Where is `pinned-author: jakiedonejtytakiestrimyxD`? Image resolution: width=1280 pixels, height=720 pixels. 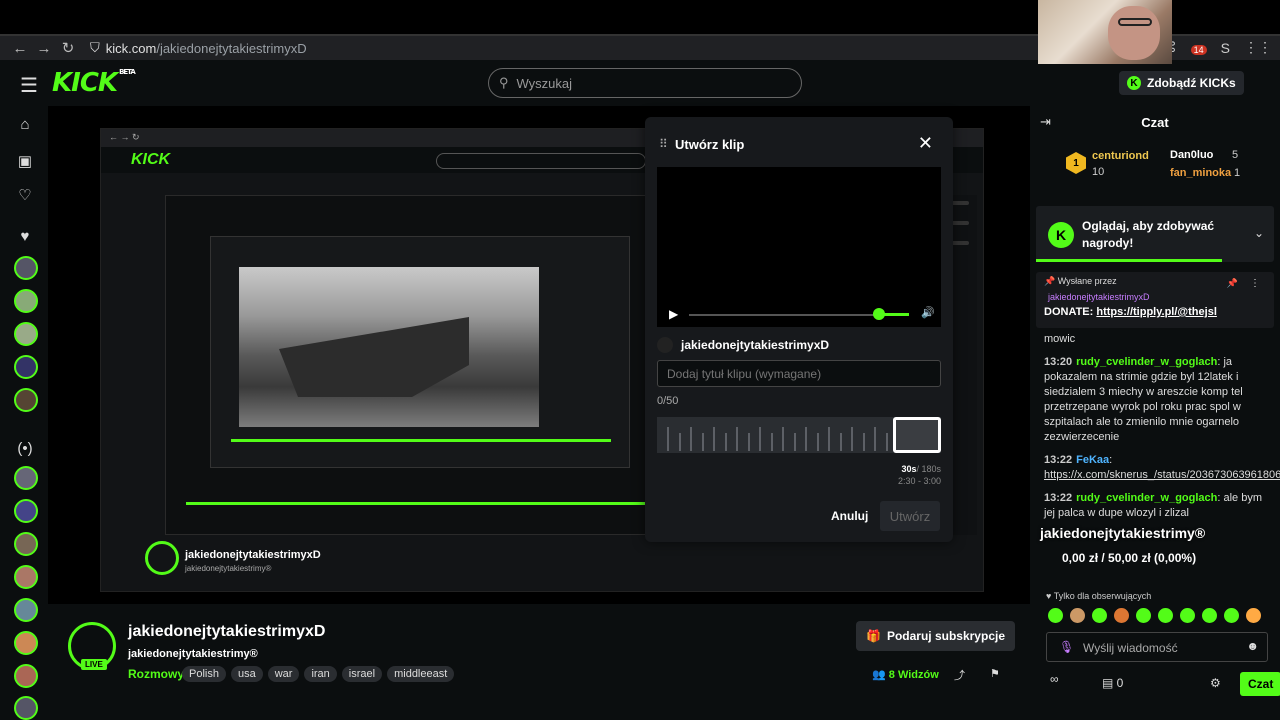 pinned-author: jakiedonejtytakiestrimyxD is located at coordinates (1099, 297).